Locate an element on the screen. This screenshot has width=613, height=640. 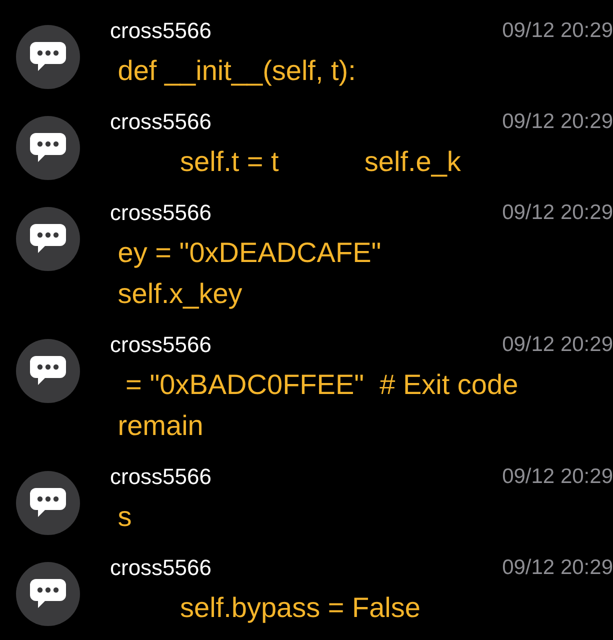
message-text: self.bypass = False is located at coordinates (300, 608).